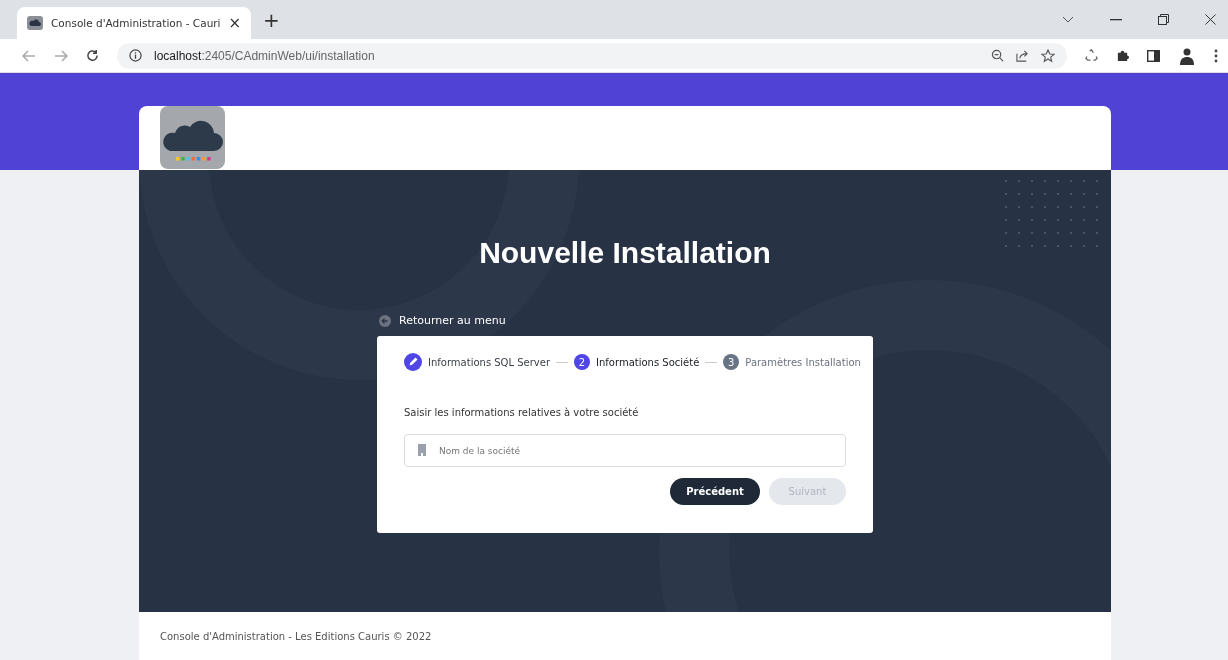  Describe the element at coordinates (1187, 55) in the screenshot. I see `avatar-icon` at that location.